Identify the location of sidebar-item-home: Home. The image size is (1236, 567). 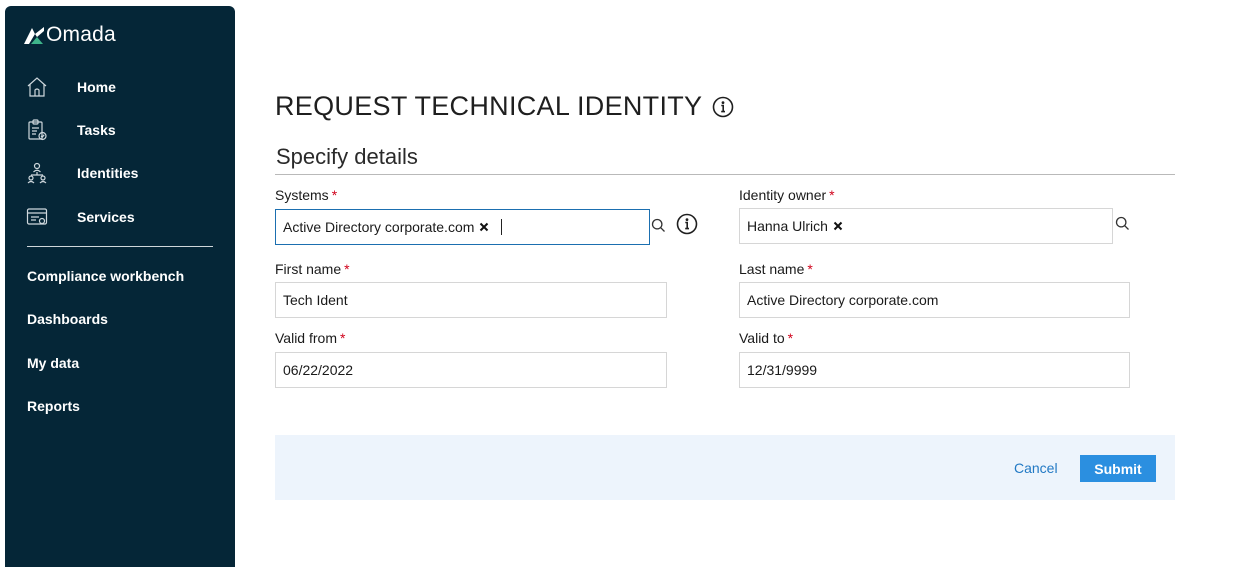
(120, 87).